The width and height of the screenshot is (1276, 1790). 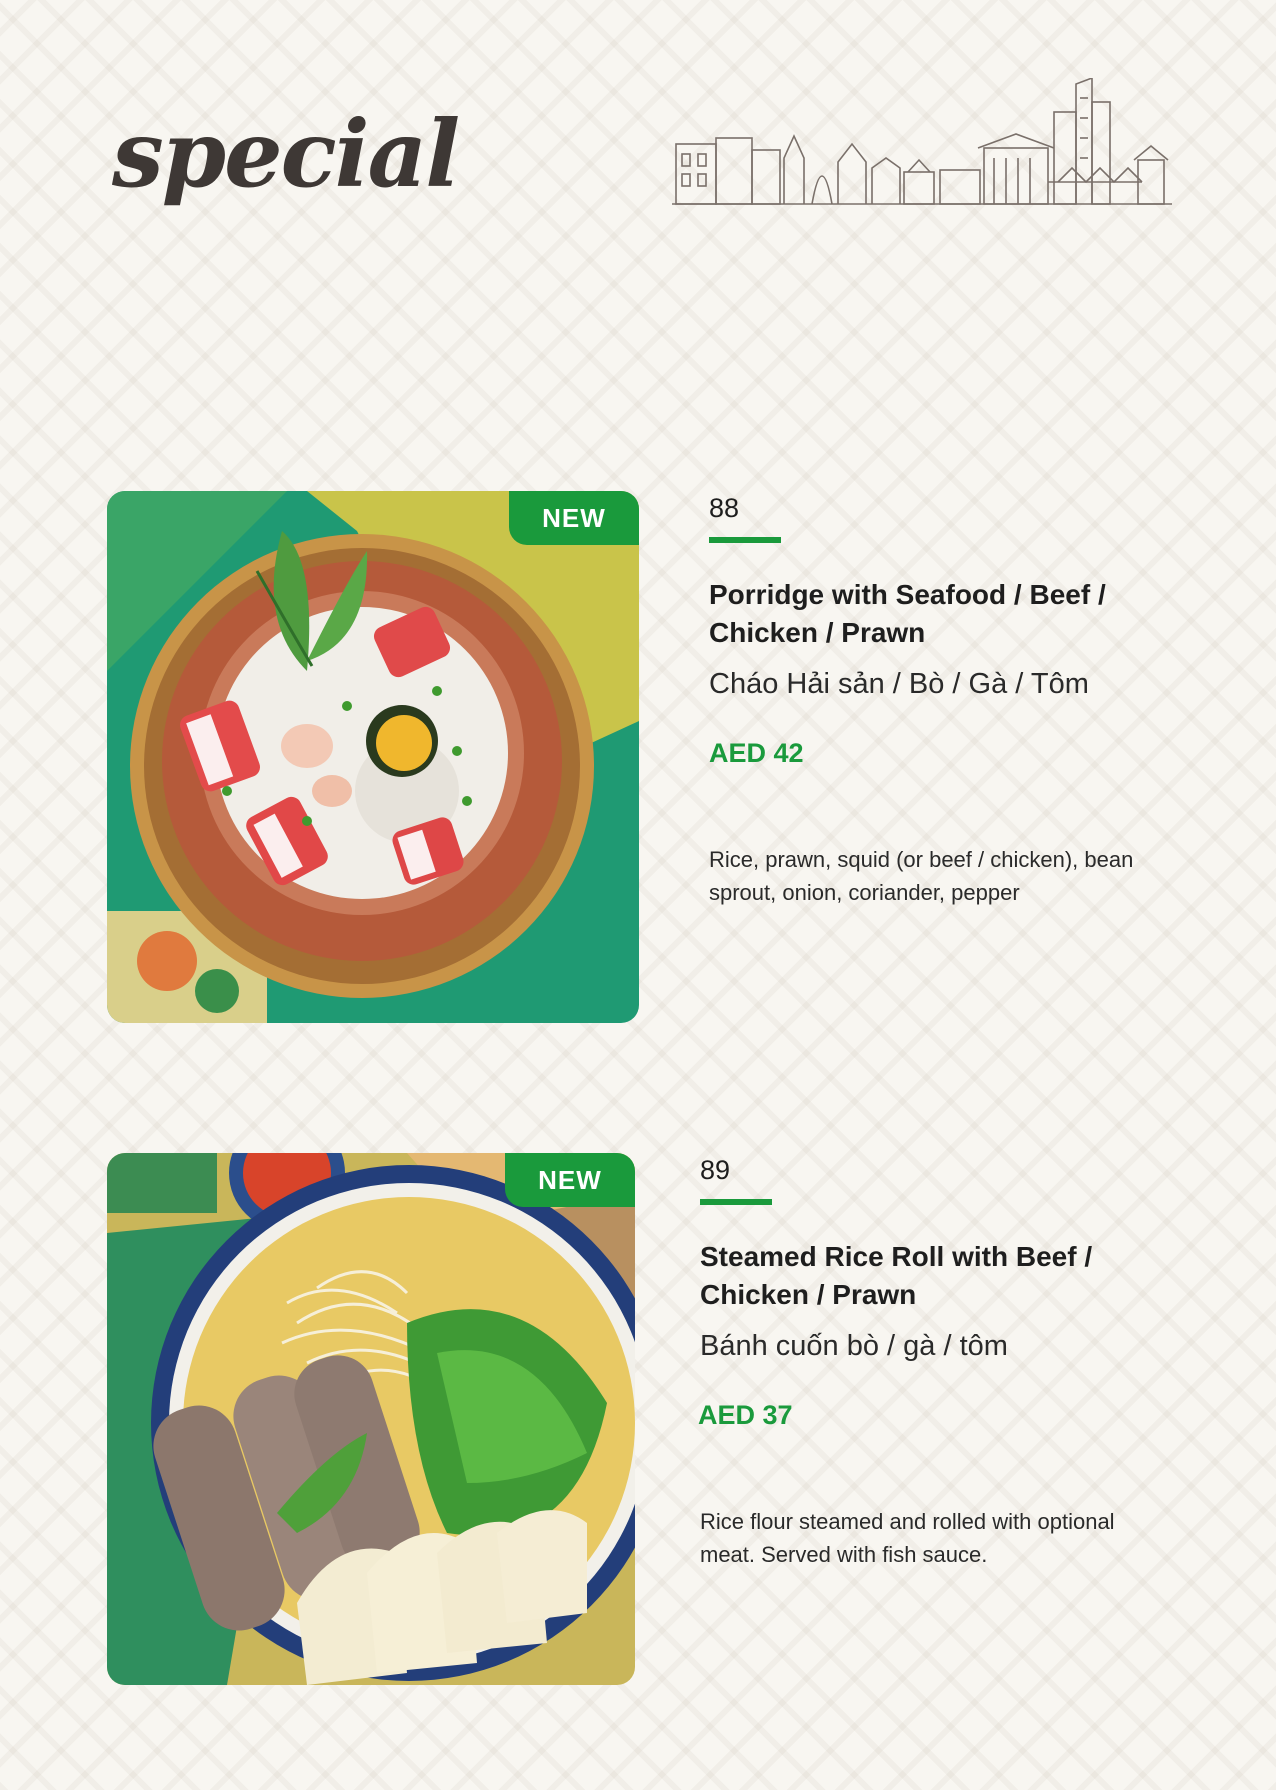 I want to click on item-number: 89, so click(x=715, y=1170).